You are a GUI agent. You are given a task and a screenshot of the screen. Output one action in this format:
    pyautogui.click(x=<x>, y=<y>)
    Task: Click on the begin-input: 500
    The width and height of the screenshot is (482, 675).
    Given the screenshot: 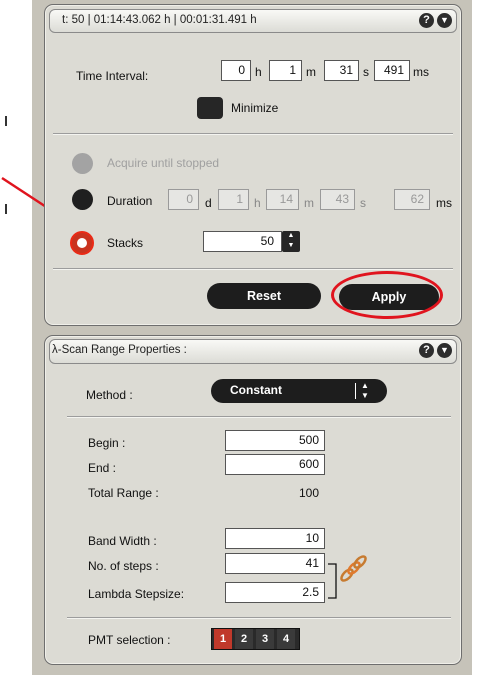 What is the action you would take?
    pyautogui.click(x=275, y=440)
    